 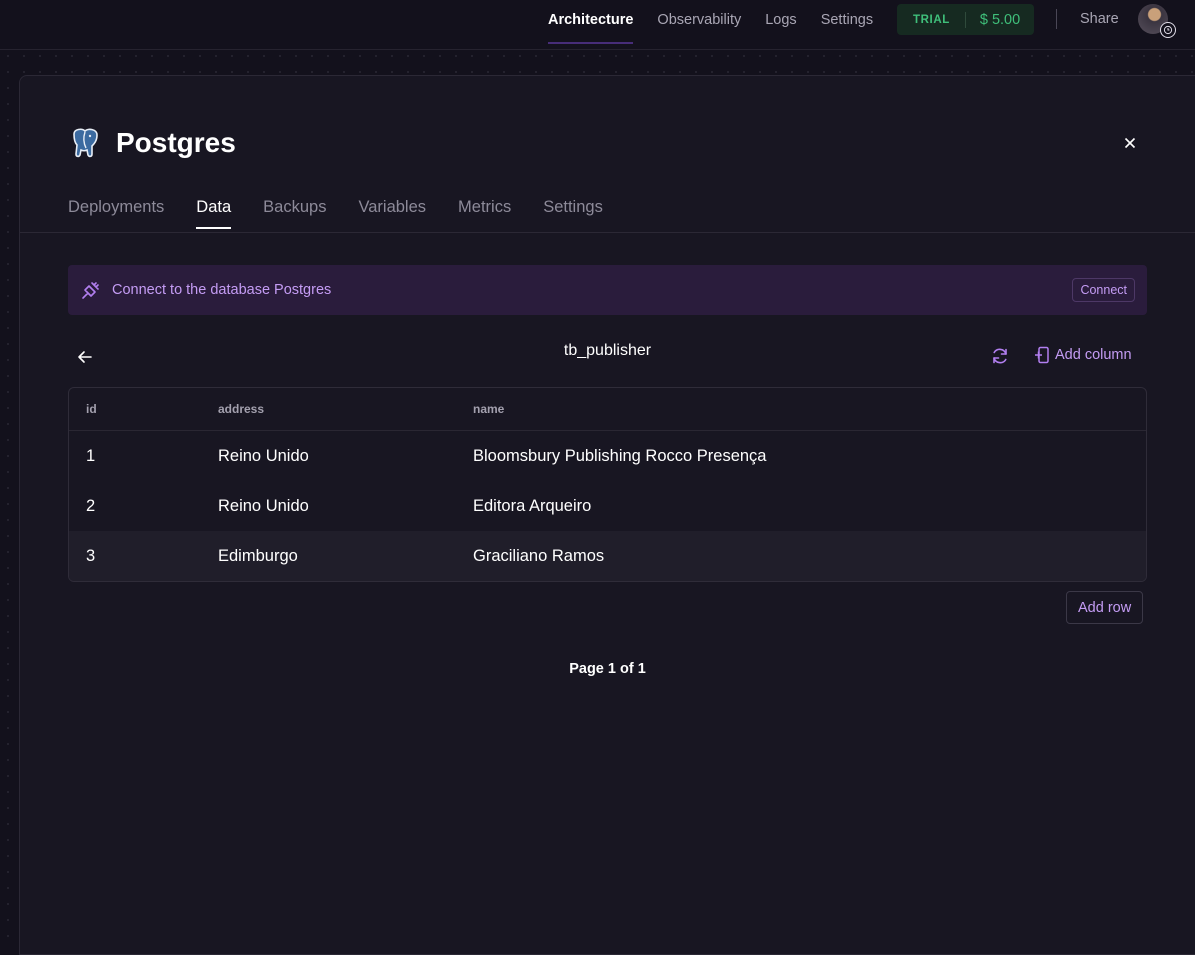 What do you see at coordinates (294, 213) in the screenshot?
I see `tab-backups: Backups` at bounding box center [294, 213].